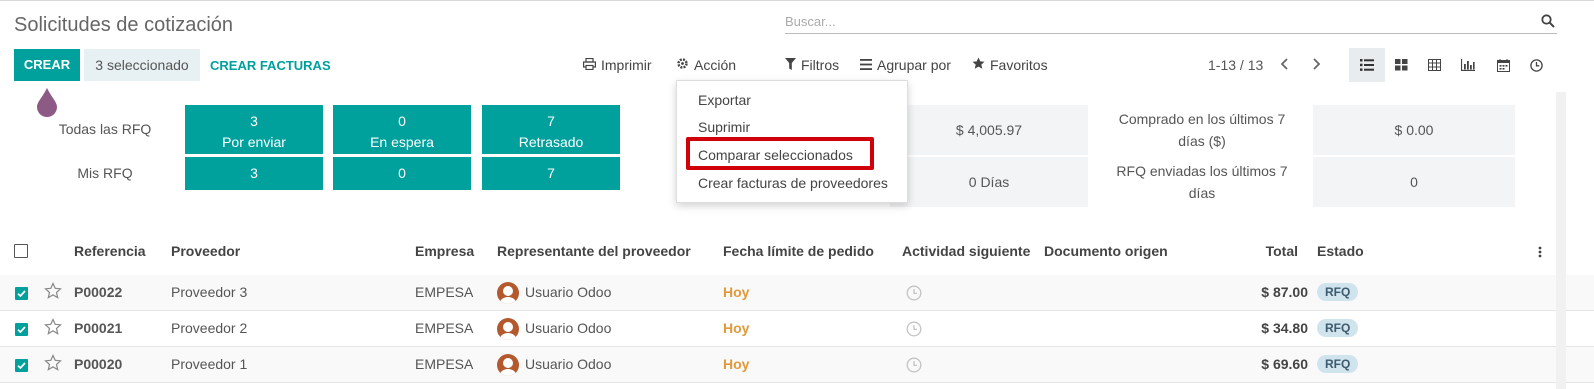  Describe the element at coordinates (254, 173) in the screenshot. I see `tile-my-to-send: 3` at that location.